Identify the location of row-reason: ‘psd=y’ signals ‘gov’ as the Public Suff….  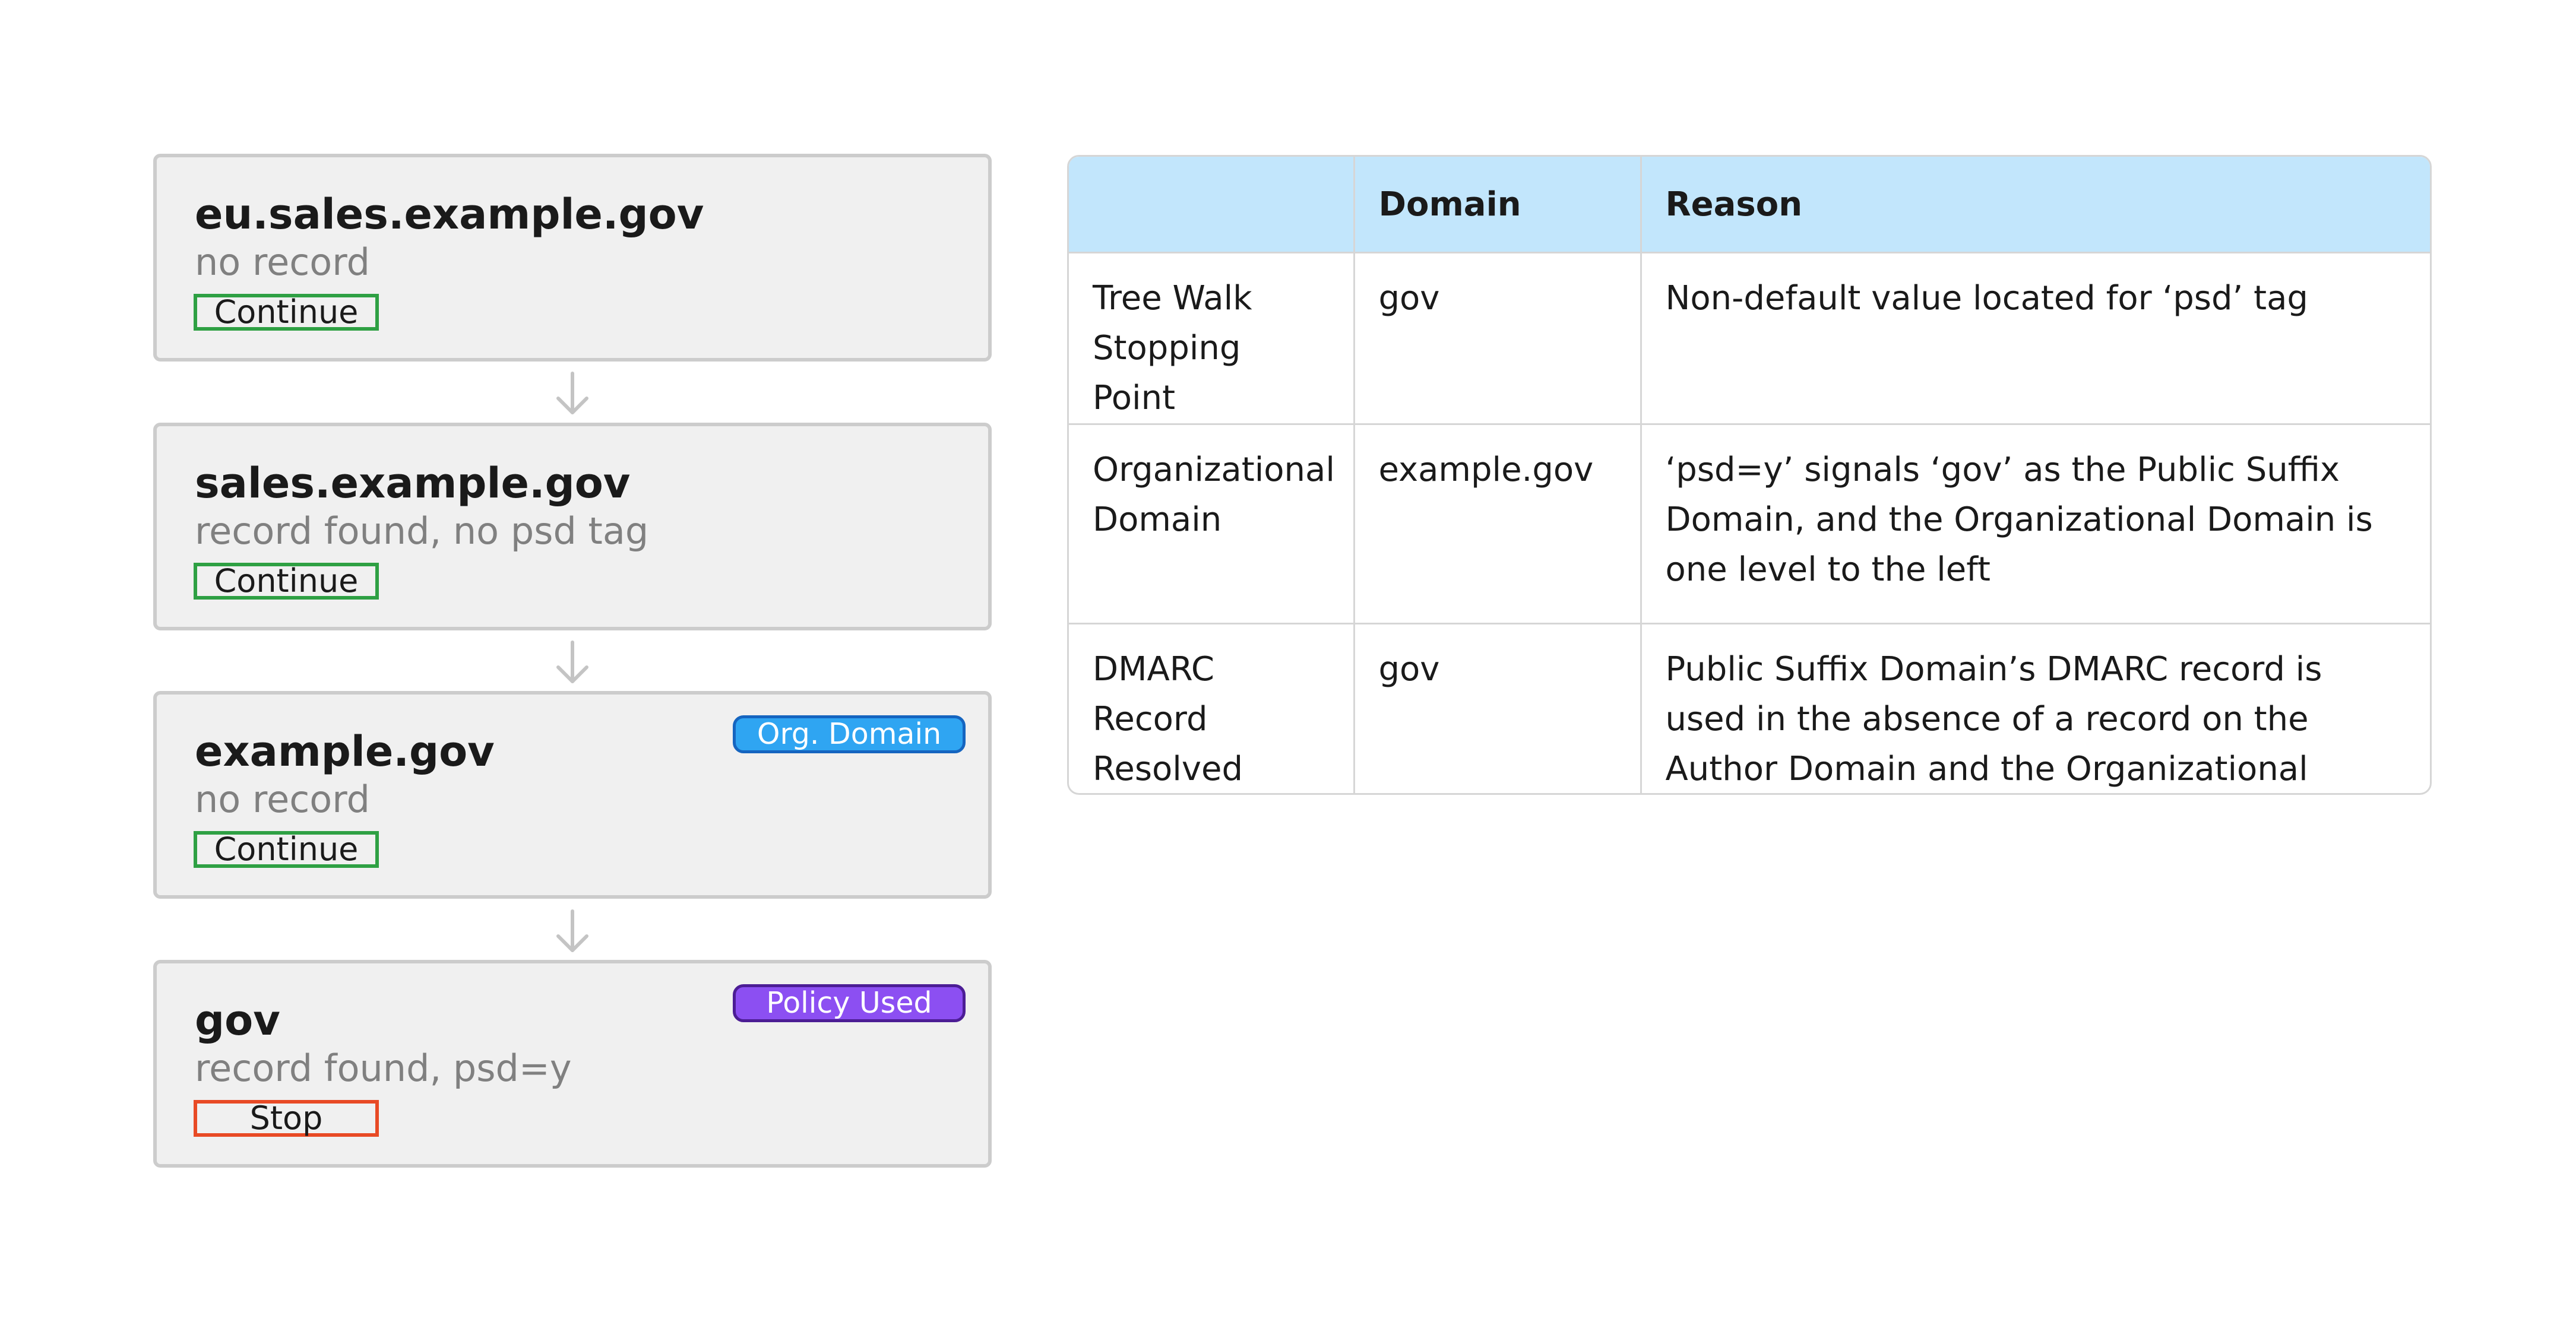
(2035, 524).